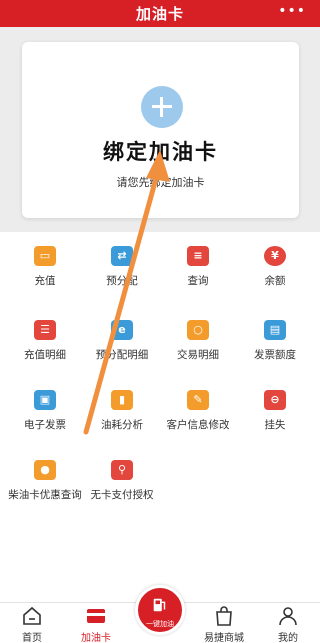 The height and width of the screenshot is (643, 320). What do you see at coordinates (198, 400) in the screenshot?
I see `edit-user-icon: ✎` at bounding box center [198, 400].